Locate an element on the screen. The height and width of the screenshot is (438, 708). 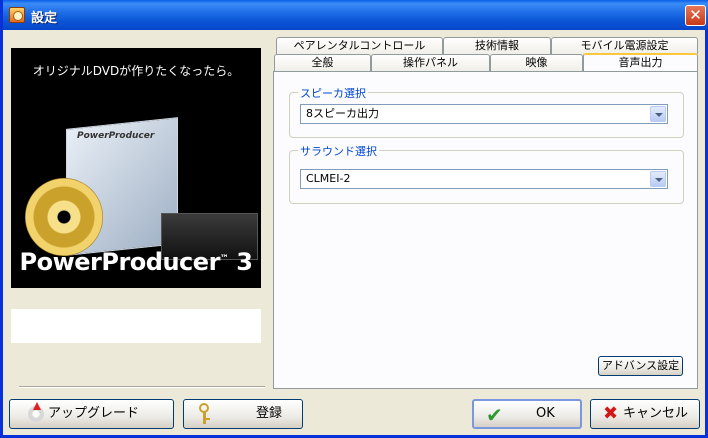
product-logo: PowerProducer™ 3 is located at coordinates (136, 262).